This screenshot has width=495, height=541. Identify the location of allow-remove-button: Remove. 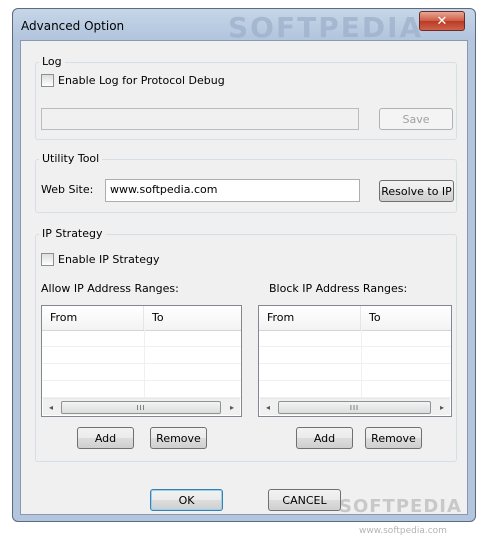
(178, 438).